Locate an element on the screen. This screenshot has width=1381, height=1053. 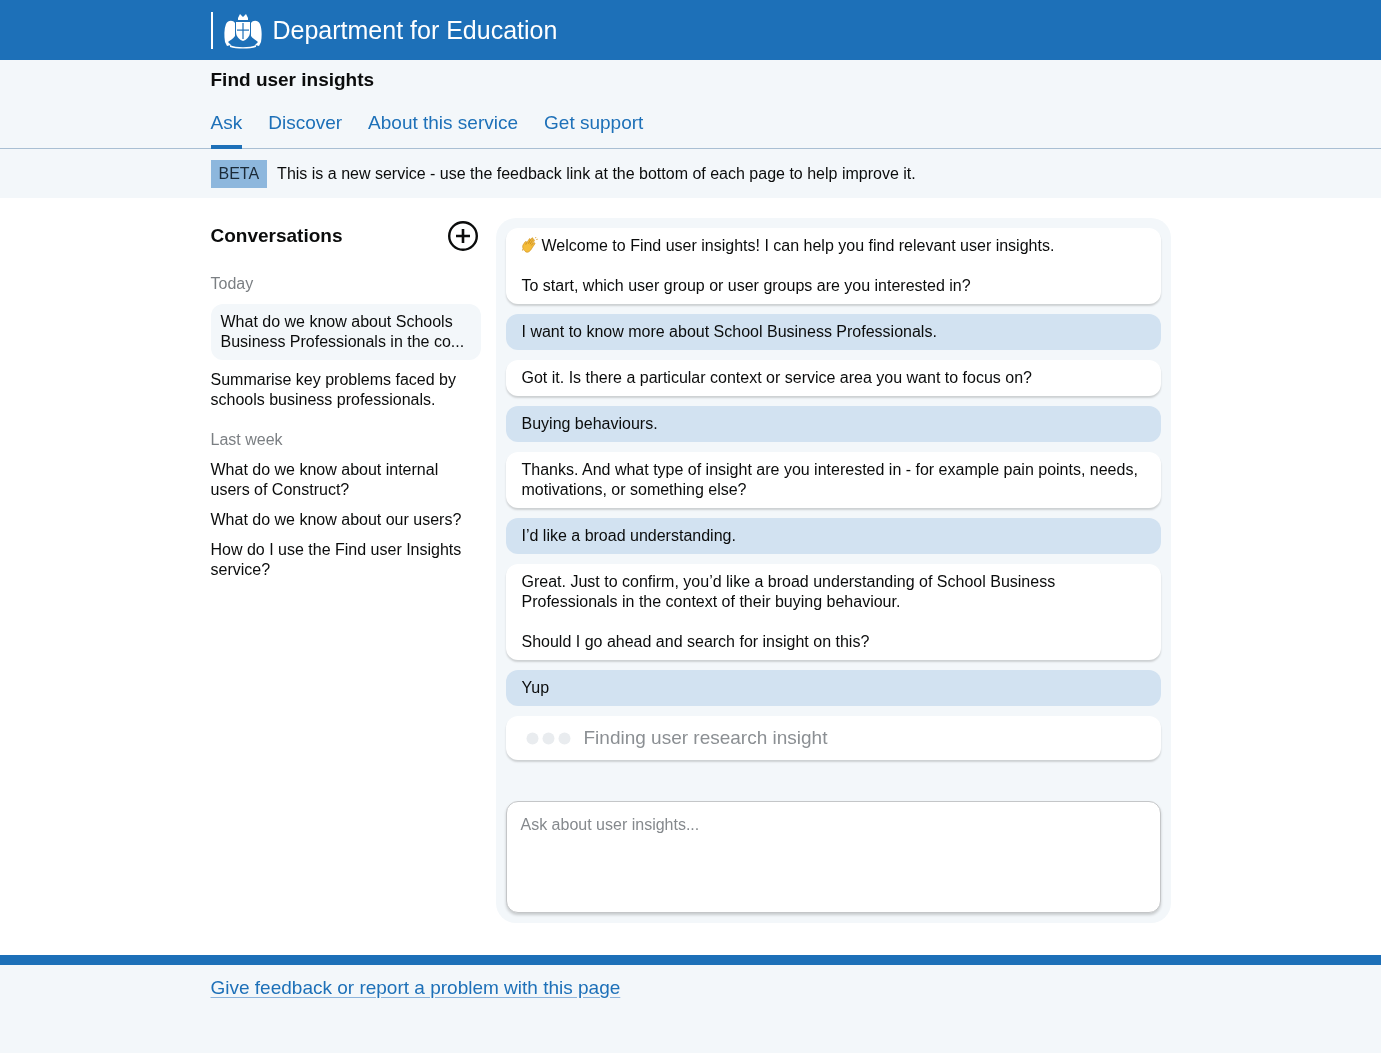
conversations-heading: Conversations is located at coordinates (276, 236).